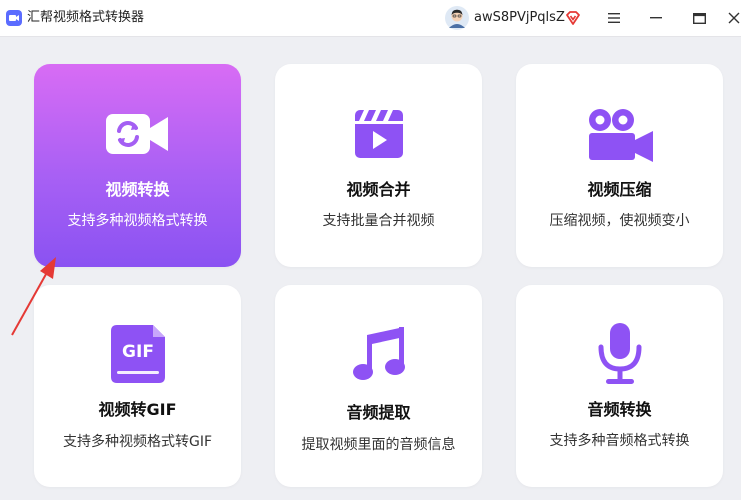 This screenshot has width=741, height=500. I want to click on card-title: 音频提取, so click(378, 412).